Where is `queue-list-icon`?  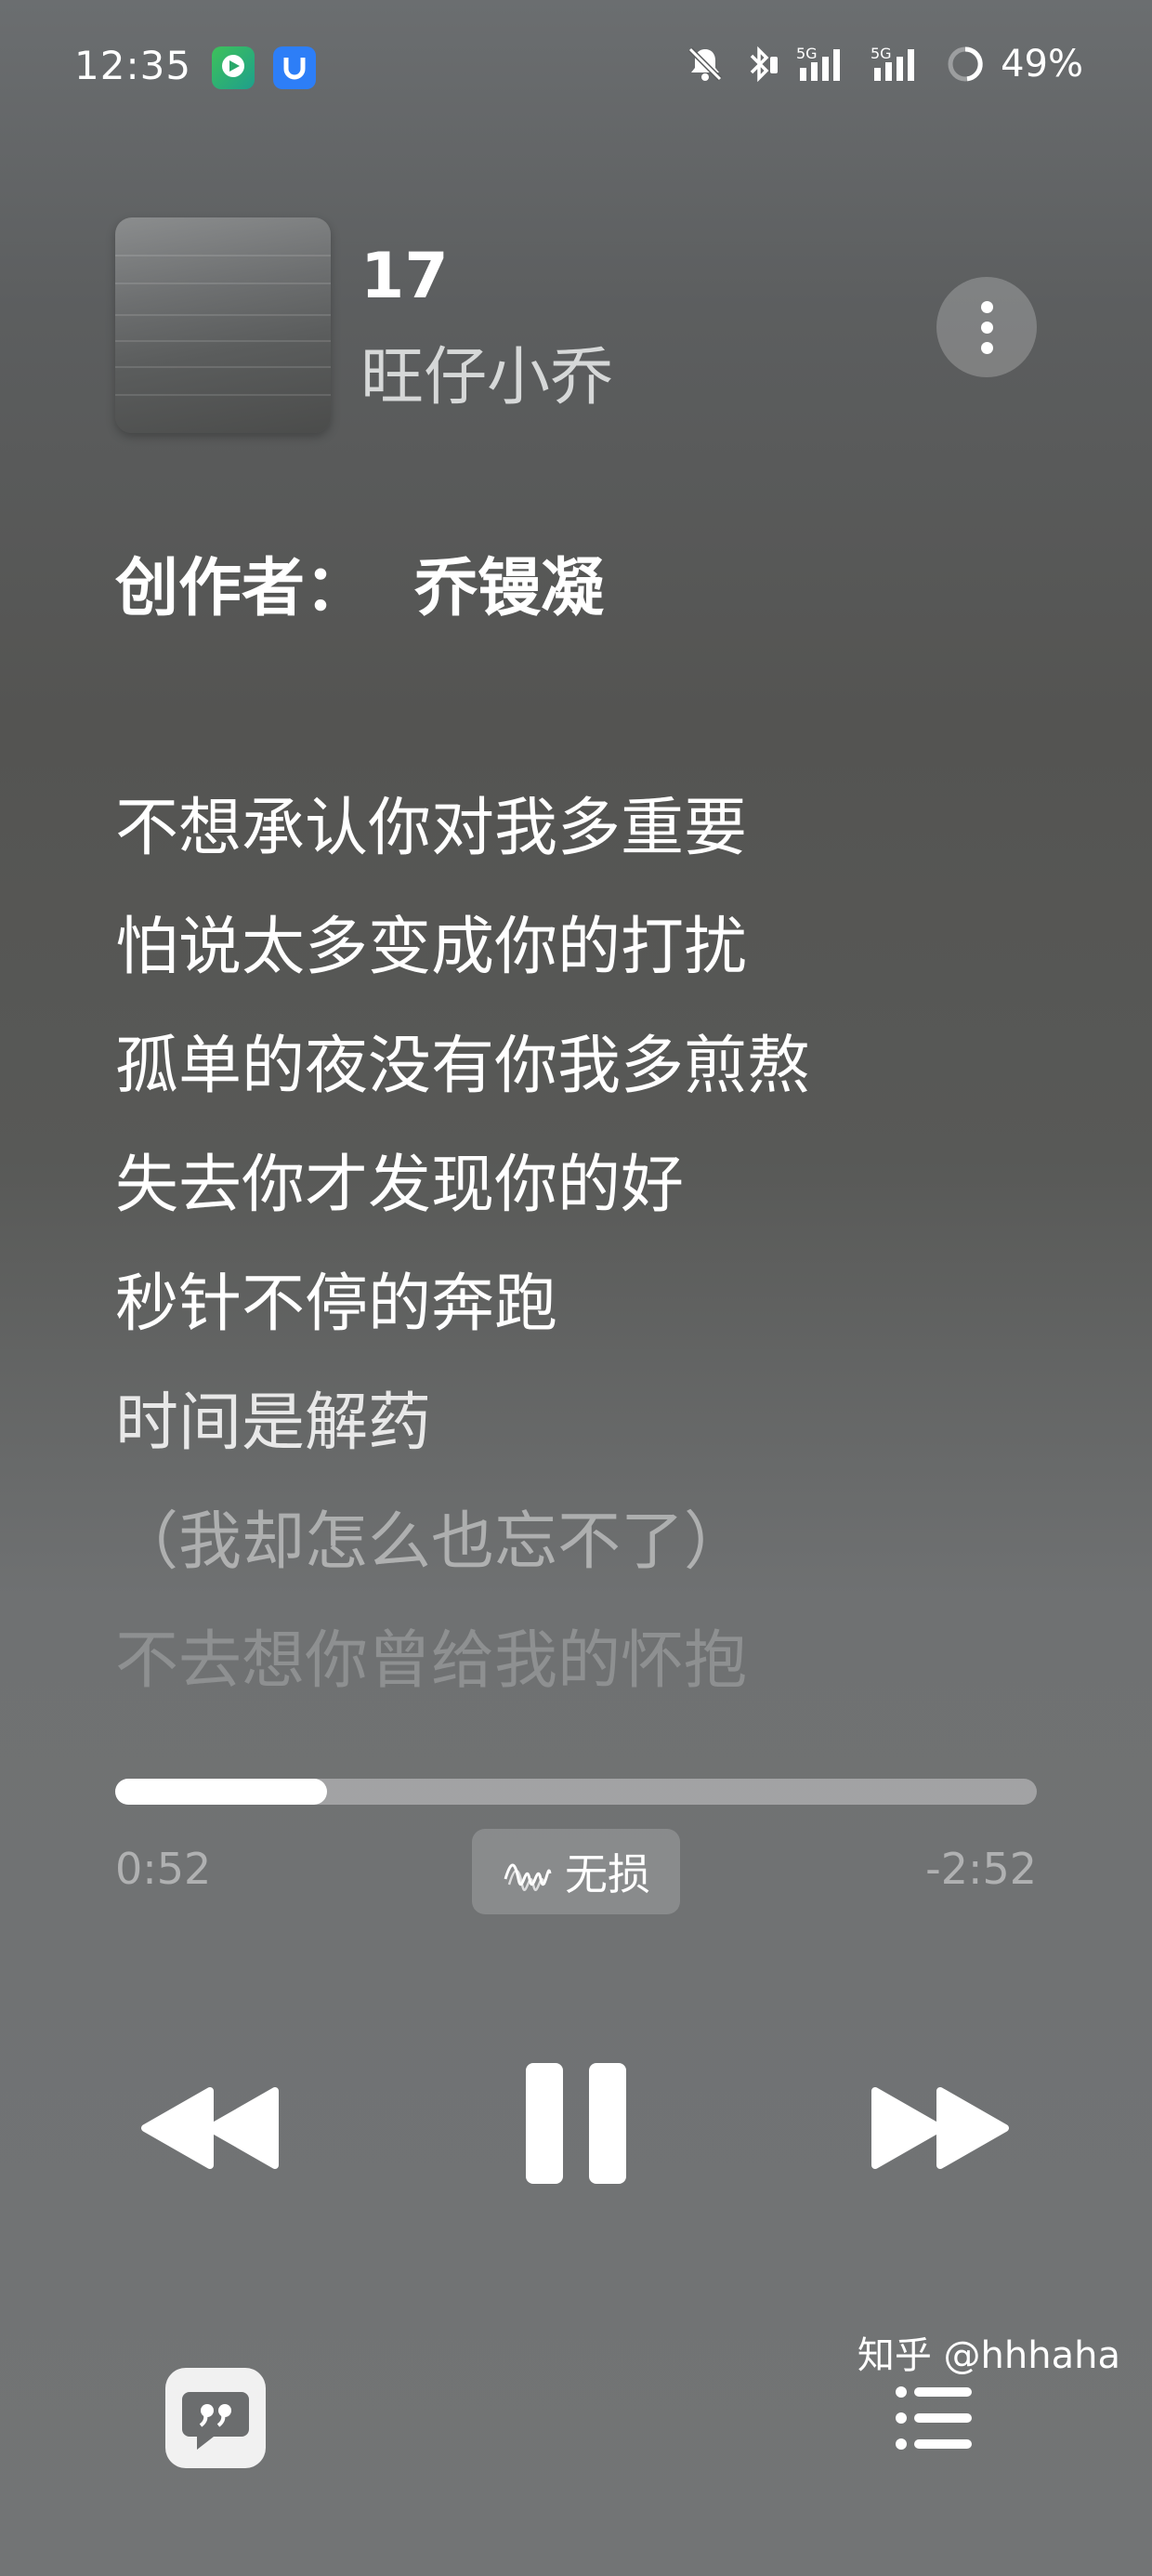 queue-list-icon is located at coordinates (934, 2418).